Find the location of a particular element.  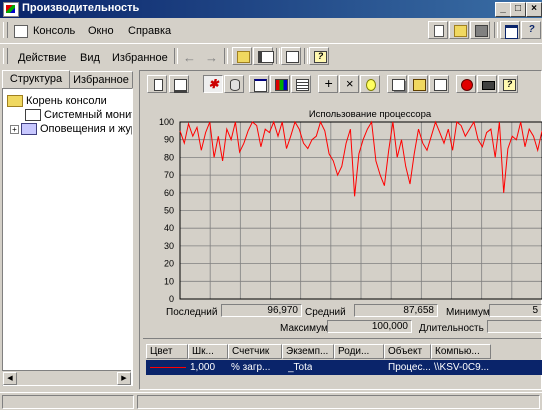

y-axis: 0 10 20 30 40 50 60 70 80 90 100 is located at coordinates (166, 210).